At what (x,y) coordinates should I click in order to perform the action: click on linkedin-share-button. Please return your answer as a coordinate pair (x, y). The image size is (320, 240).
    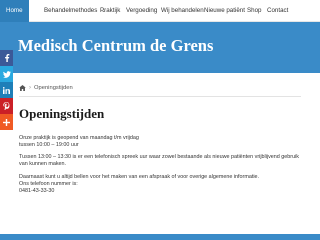
    Looking at the image, I should click on (6, 90).